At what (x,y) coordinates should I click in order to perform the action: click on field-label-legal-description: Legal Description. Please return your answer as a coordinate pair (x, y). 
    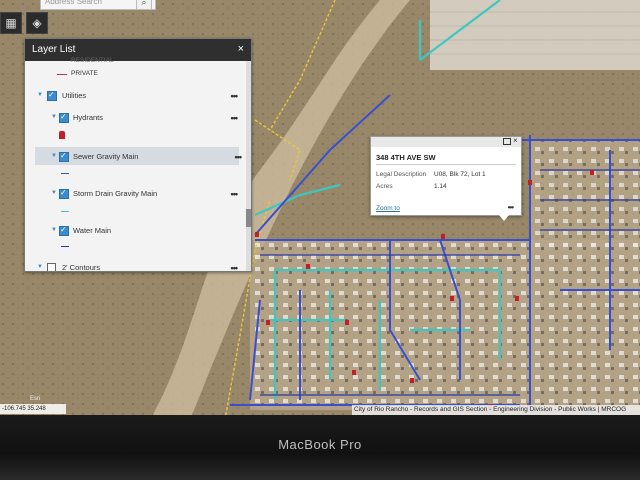
    Looking at the image, I should click on (401, 174).